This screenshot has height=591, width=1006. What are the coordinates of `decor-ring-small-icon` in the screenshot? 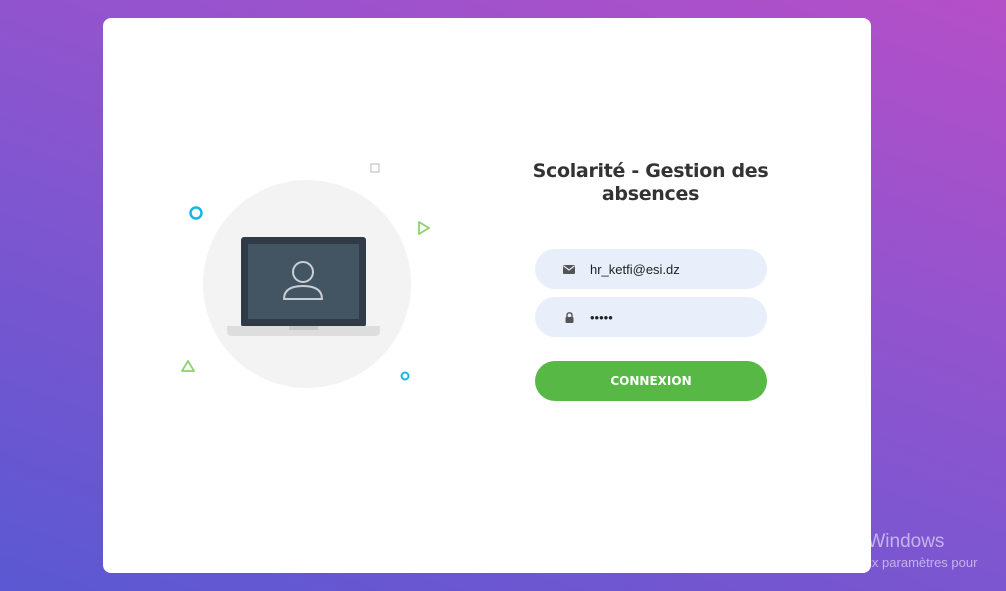 It's located at (405, 376).